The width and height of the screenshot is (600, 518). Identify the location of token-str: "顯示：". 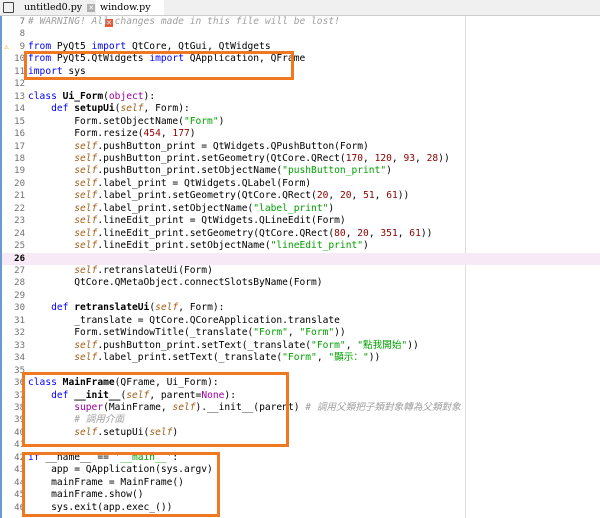
(348, 358).